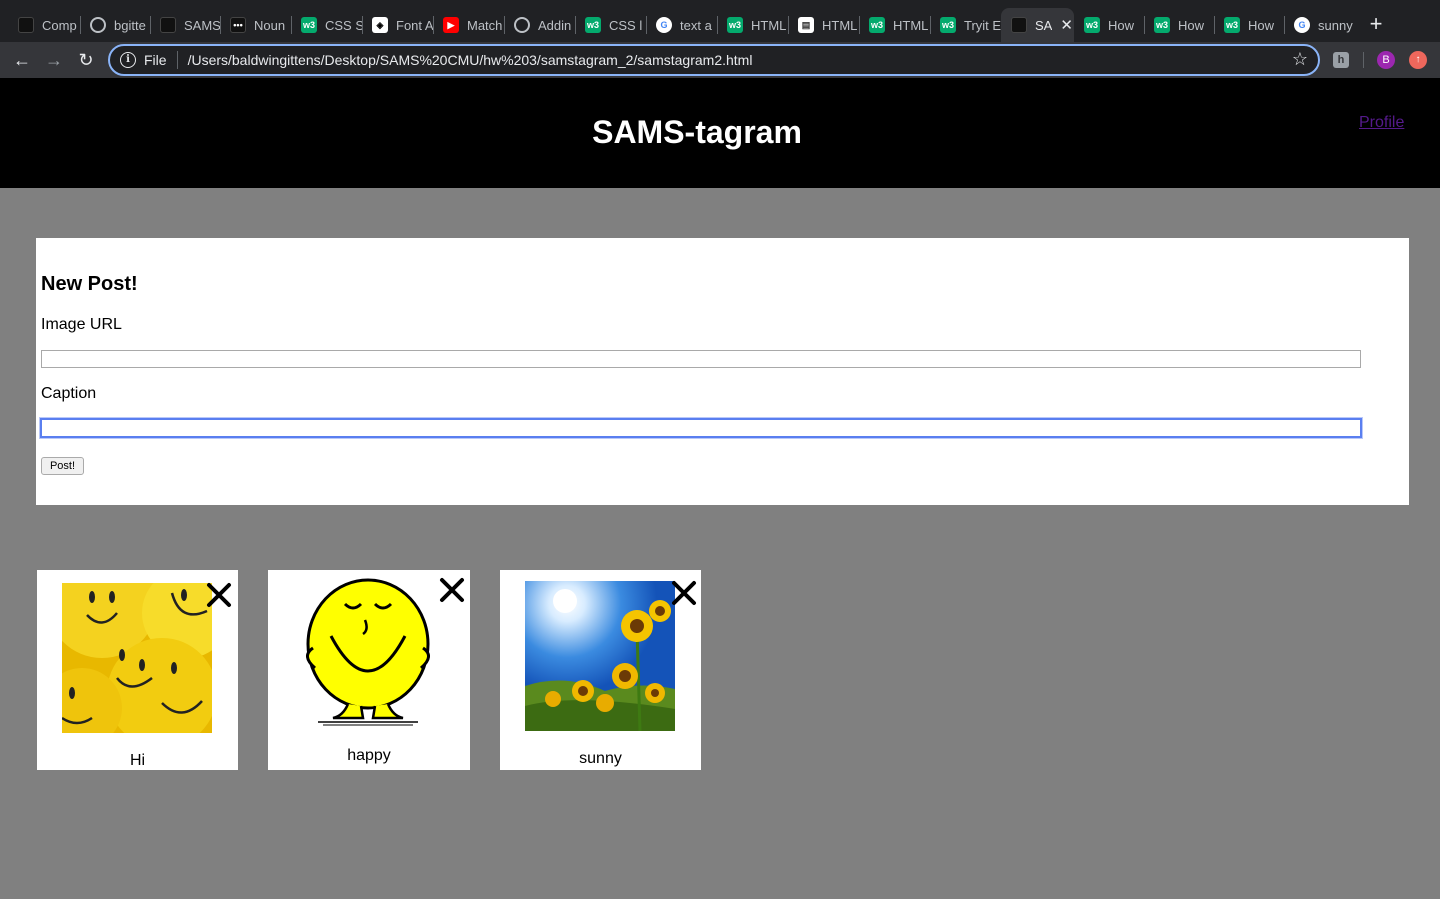 This screenshot has width=1440, height=899. Describe the element at coordinates (62, 466) in the screenshot. I see `post-button: Post!` at that location.